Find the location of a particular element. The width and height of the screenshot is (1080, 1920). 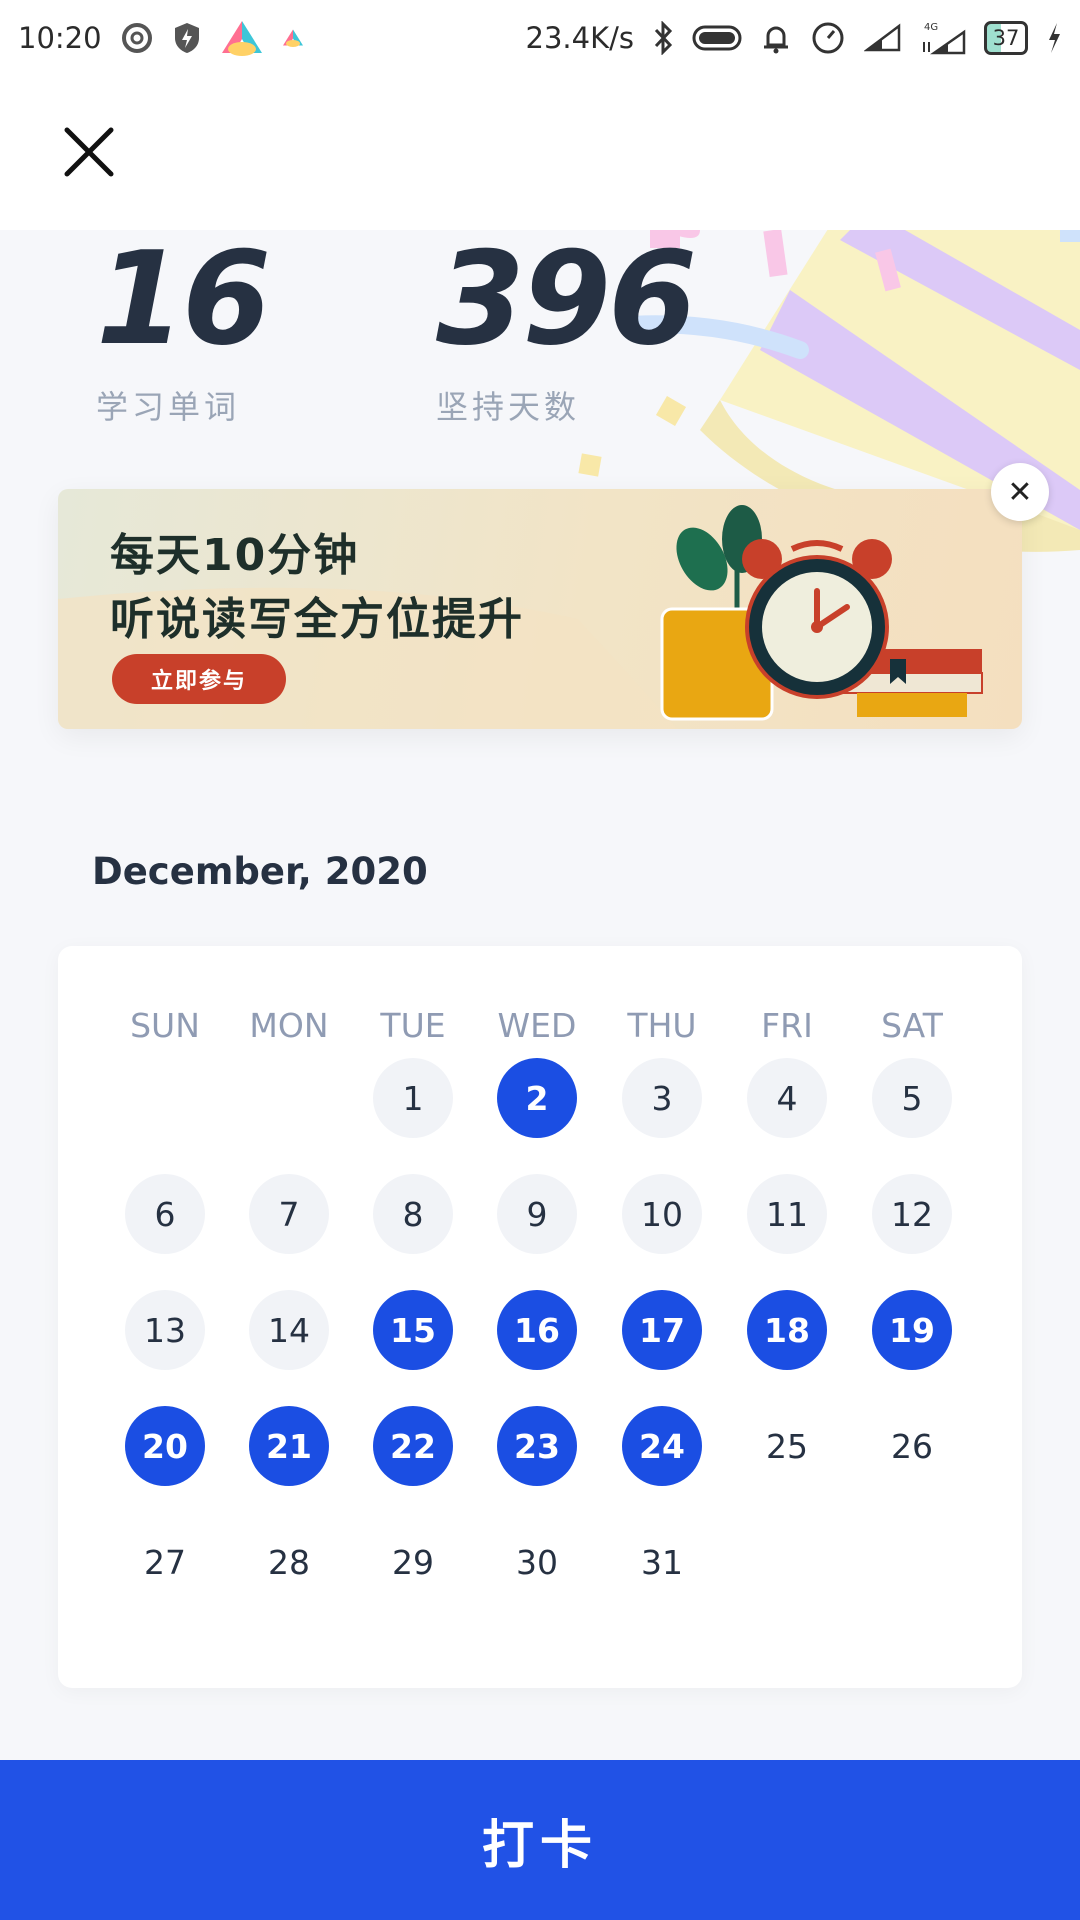

calendar-day-11: 11 is located at coordinates (787, 1214).